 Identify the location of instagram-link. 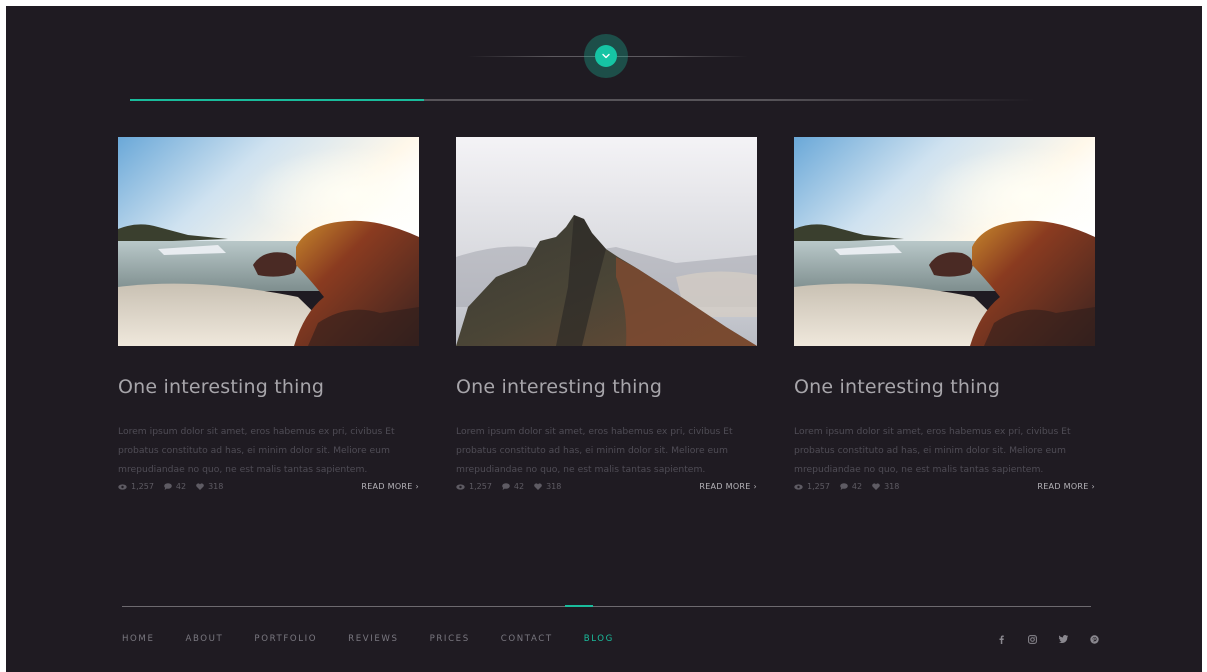
(1032, 639).